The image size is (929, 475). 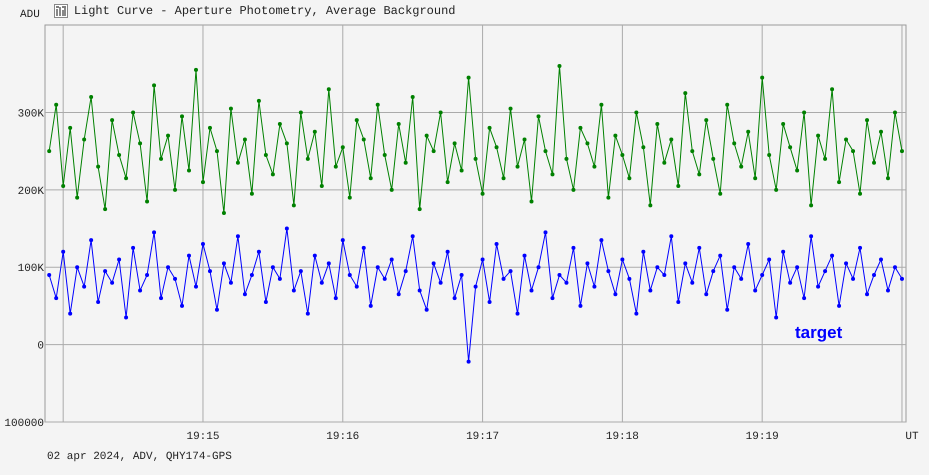 What do you see at coordinates (622, 436) in the screenshot?
I see `x-tick-label: 19:18` at bounding box center [622, 436].